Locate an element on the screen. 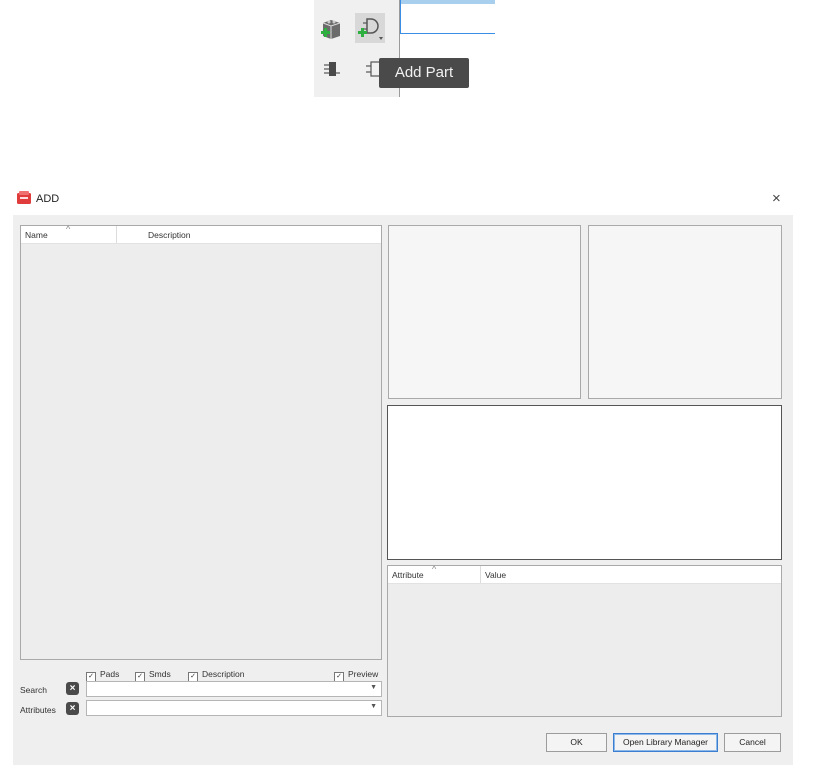 The width and height of the screenshot is (813, 772). package-button is located at coordinates (332, 69).